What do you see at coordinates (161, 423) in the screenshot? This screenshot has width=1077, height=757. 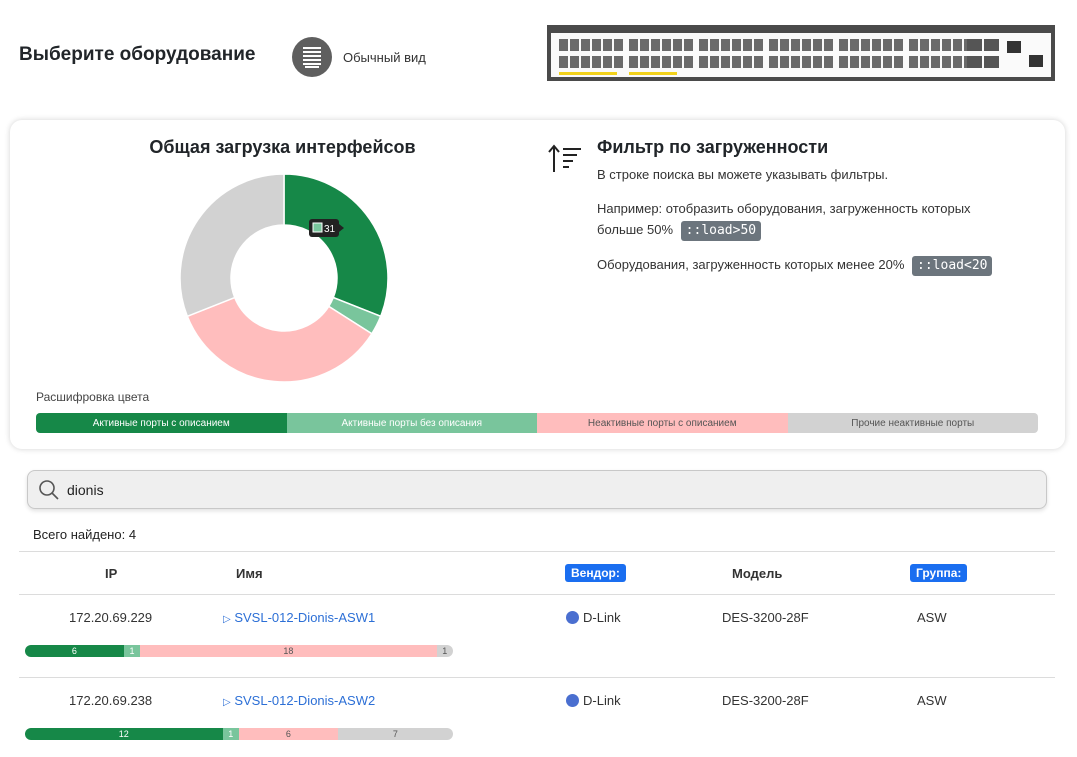 I see `legend-active-with-description: Активные порты с описанием` at bounding box center [161, 423].